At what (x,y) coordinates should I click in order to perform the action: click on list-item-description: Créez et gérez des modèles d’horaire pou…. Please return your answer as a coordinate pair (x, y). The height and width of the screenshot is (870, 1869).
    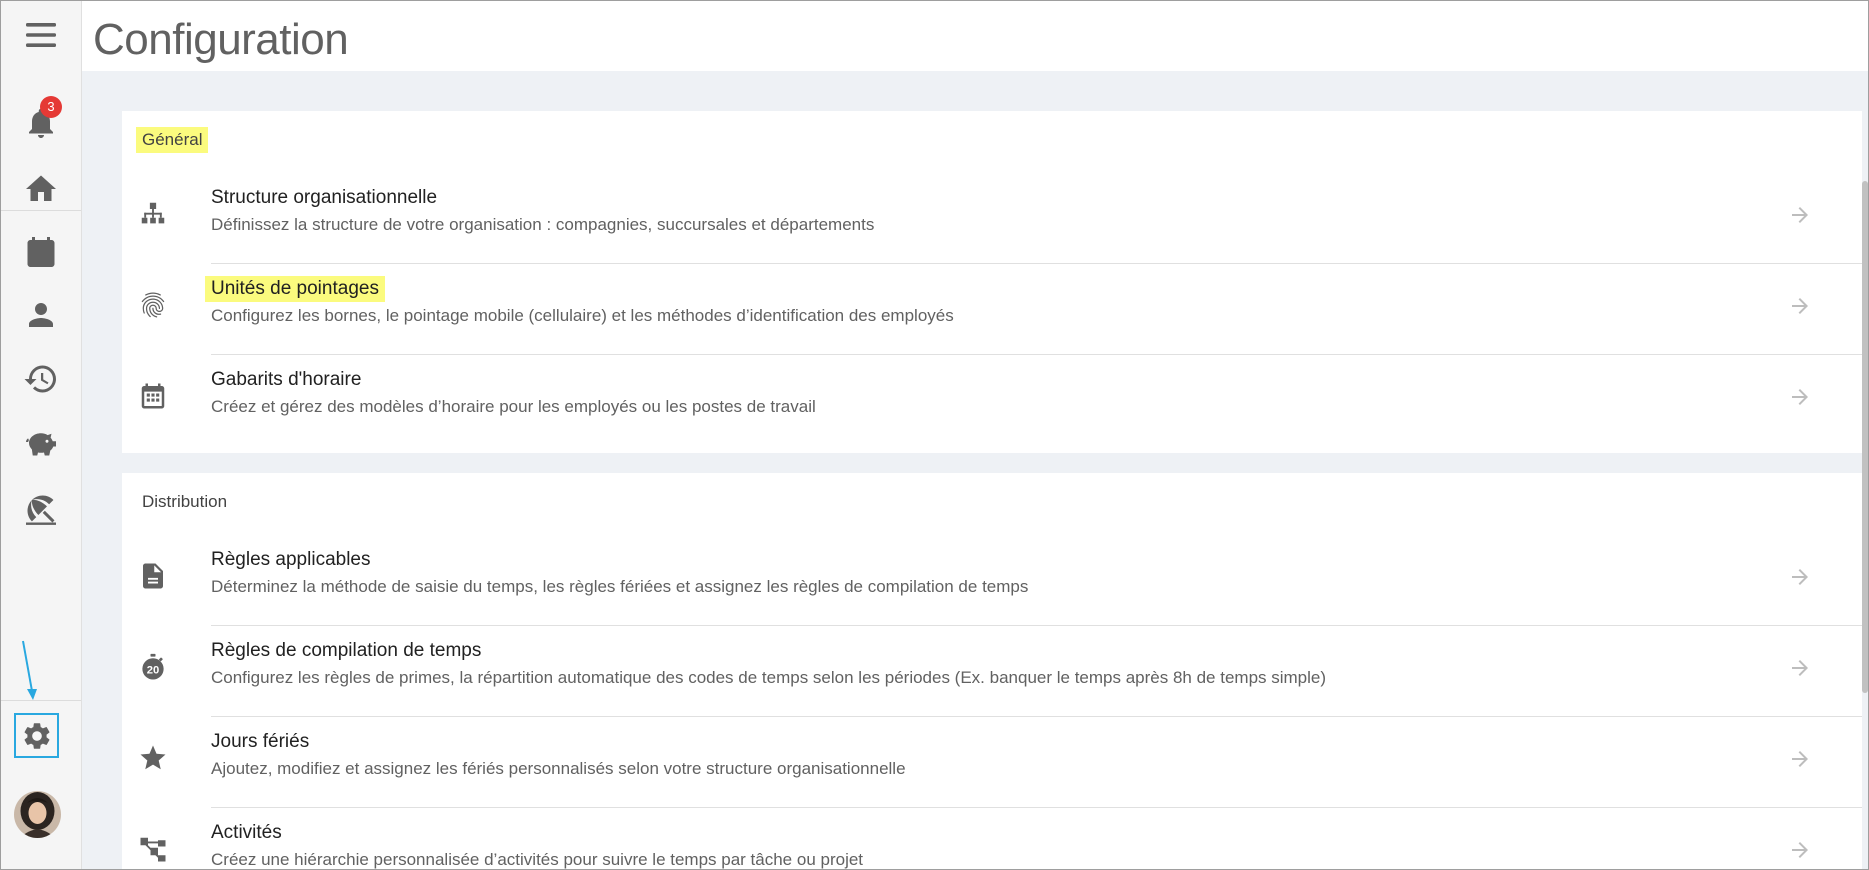
    Looking at the image, I should click on (513, 406).